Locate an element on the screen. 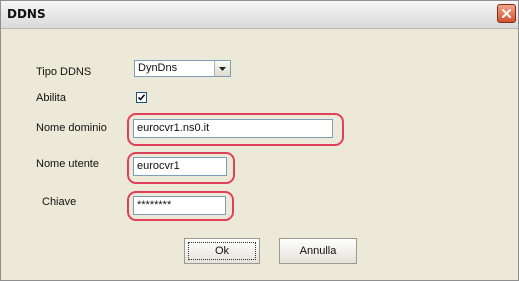 The width and height of the screenshot is (519, 281). checkmark-icon is located at coordinates (141, 97).